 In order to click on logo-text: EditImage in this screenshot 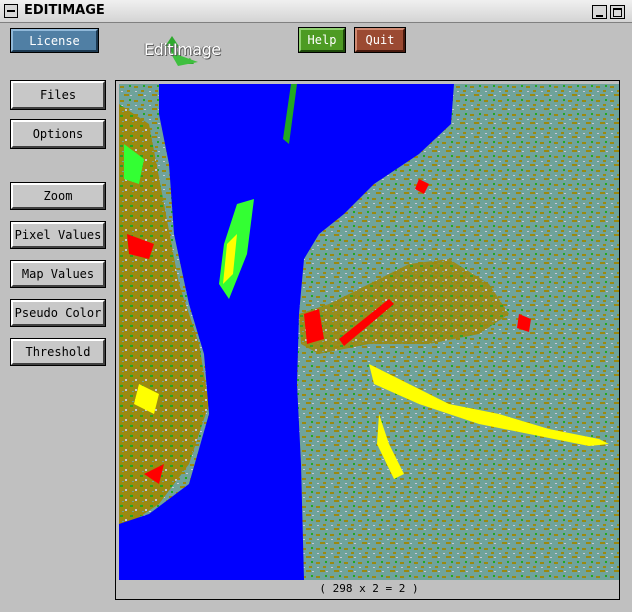, I will do `click(182, 49)`.